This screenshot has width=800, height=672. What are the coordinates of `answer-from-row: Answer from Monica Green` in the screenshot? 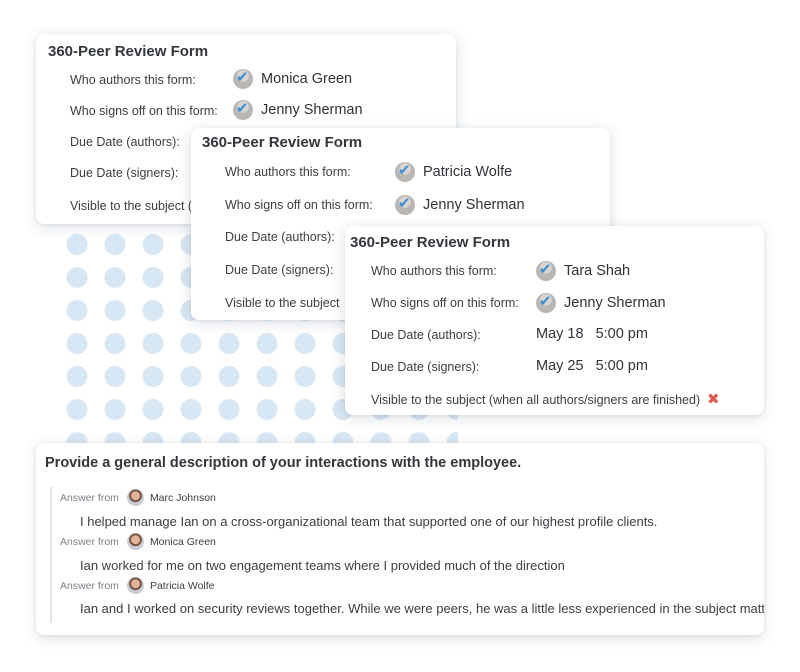 It's located at (138, 541).